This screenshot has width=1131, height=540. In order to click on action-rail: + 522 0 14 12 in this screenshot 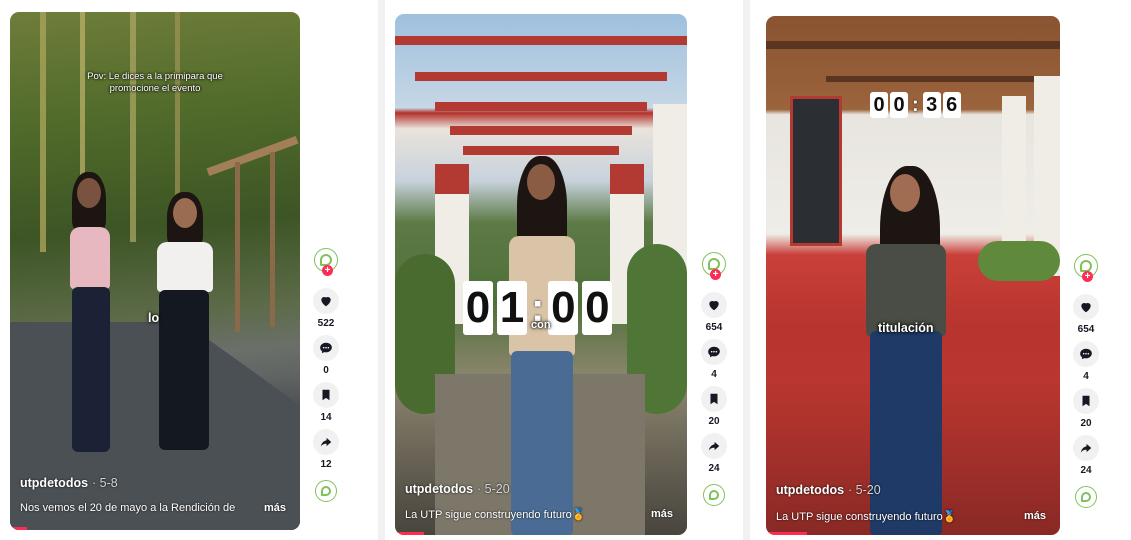, I will do `click(326, 375)`.